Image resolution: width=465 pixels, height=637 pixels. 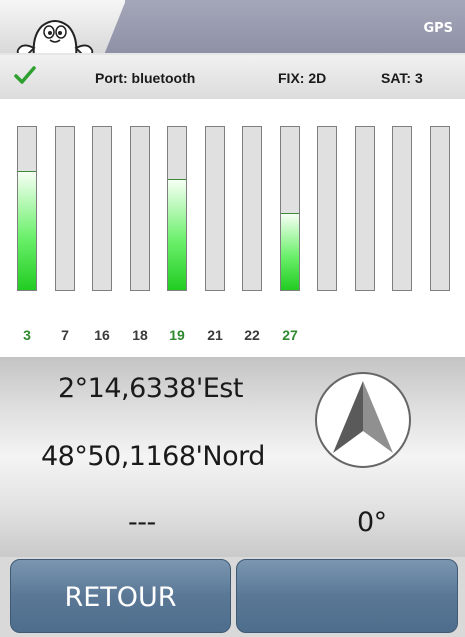 I want to click on sat-count: SAT: 3, so click(x=402, y=78).